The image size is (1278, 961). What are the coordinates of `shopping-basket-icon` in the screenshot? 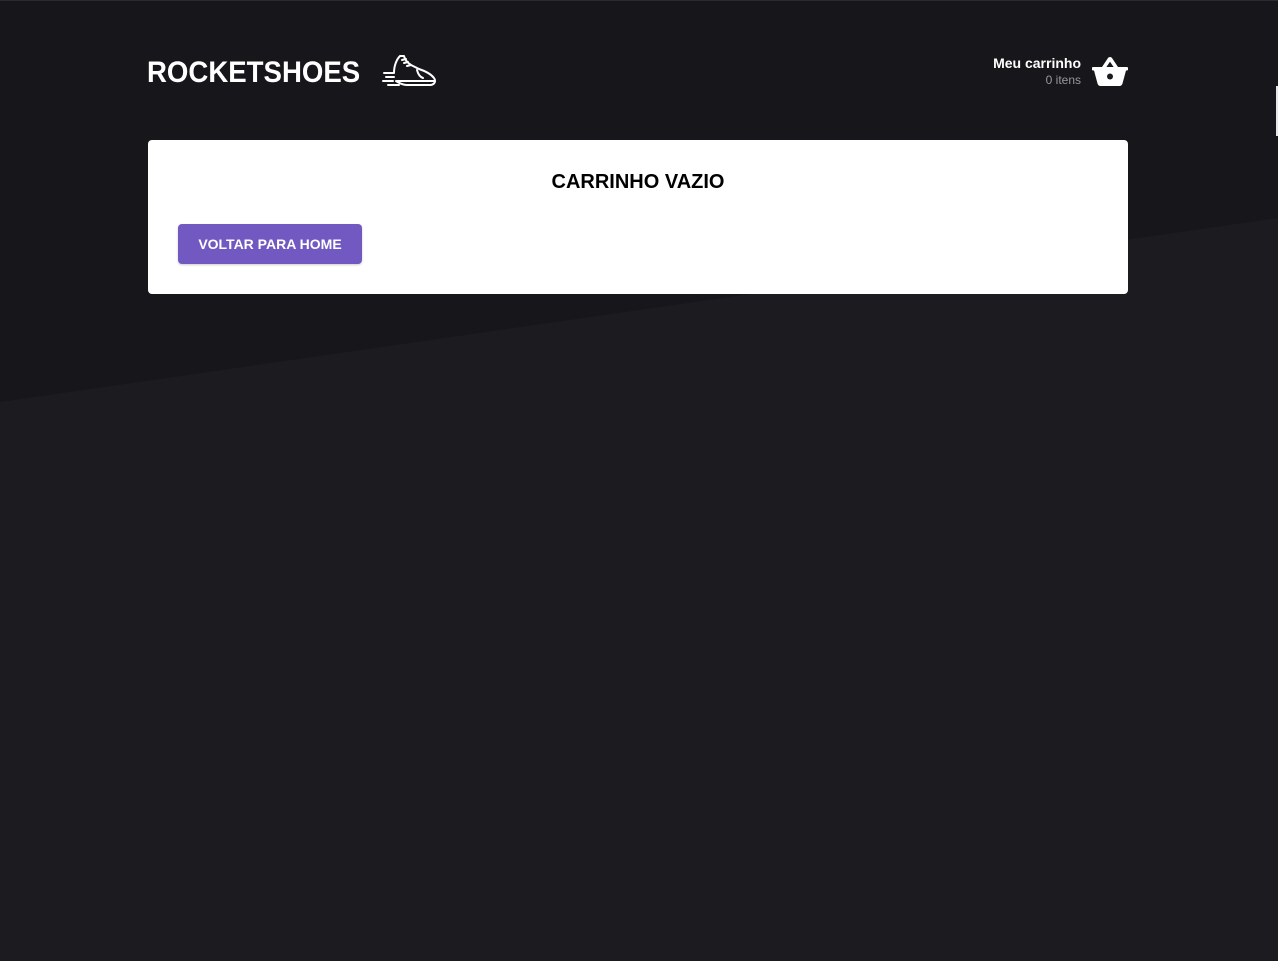 It's located at (1110, 71).